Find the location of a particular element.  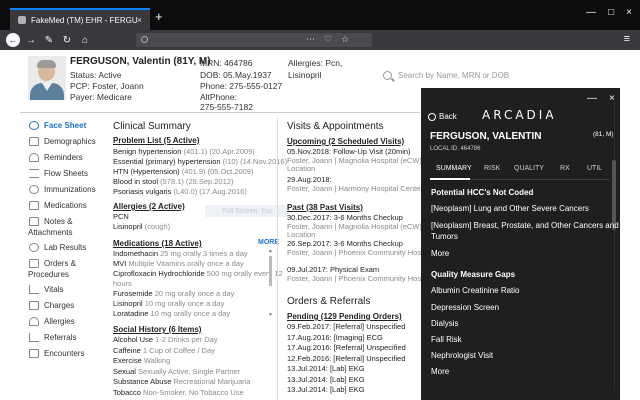

arcadia-quality-item: Dialysis is located at coordinates (445, 324).